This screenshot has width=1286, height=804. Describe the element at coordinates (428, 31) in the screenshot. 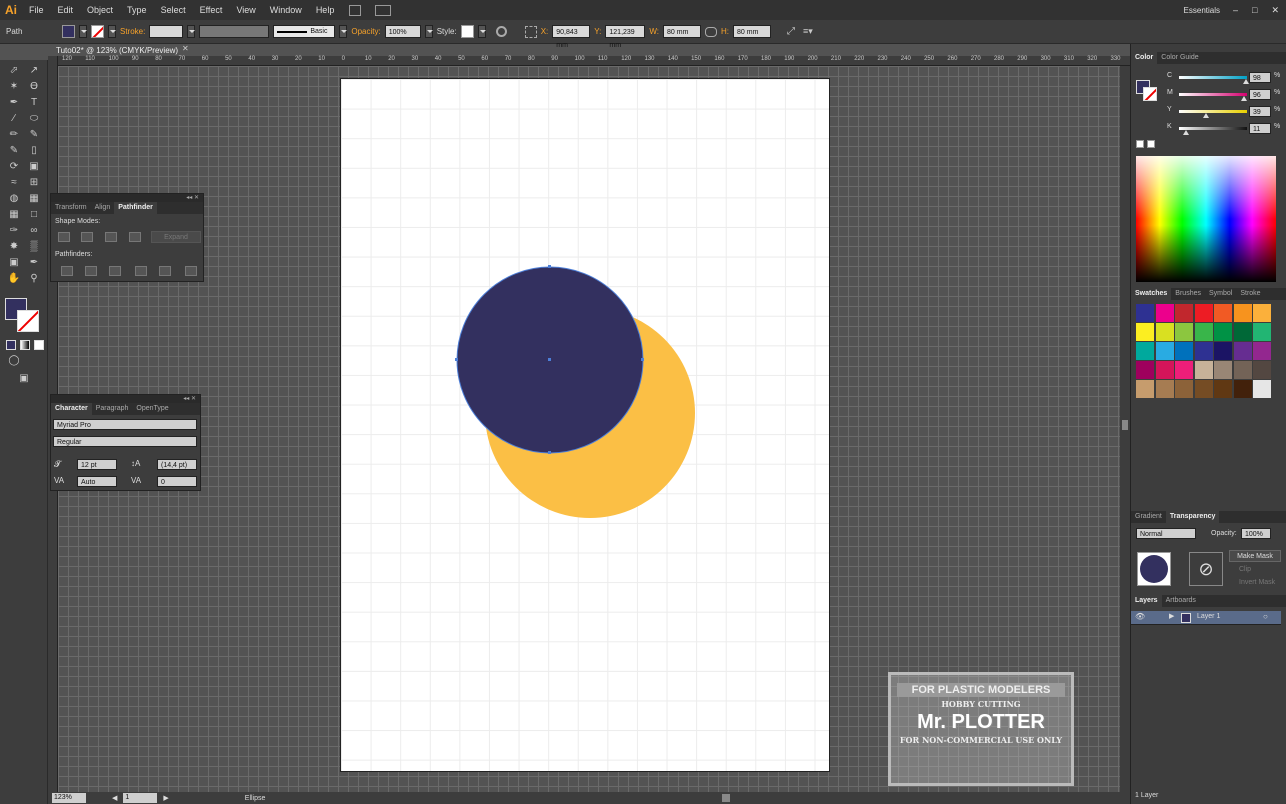

I see `opacity-dropdown` at that location.